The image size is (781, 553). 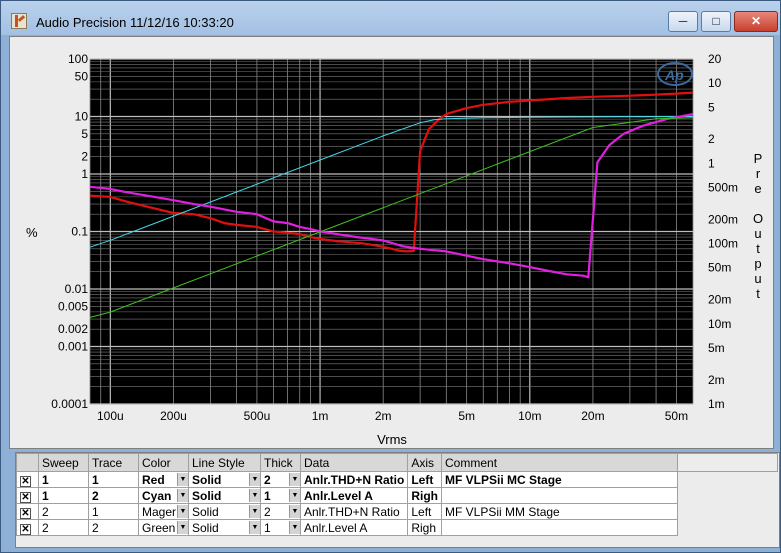 What do you see at coordinates (113, 462) in the screenshot?
I see `col-trace: Trace` at bounding box center [113, 462].